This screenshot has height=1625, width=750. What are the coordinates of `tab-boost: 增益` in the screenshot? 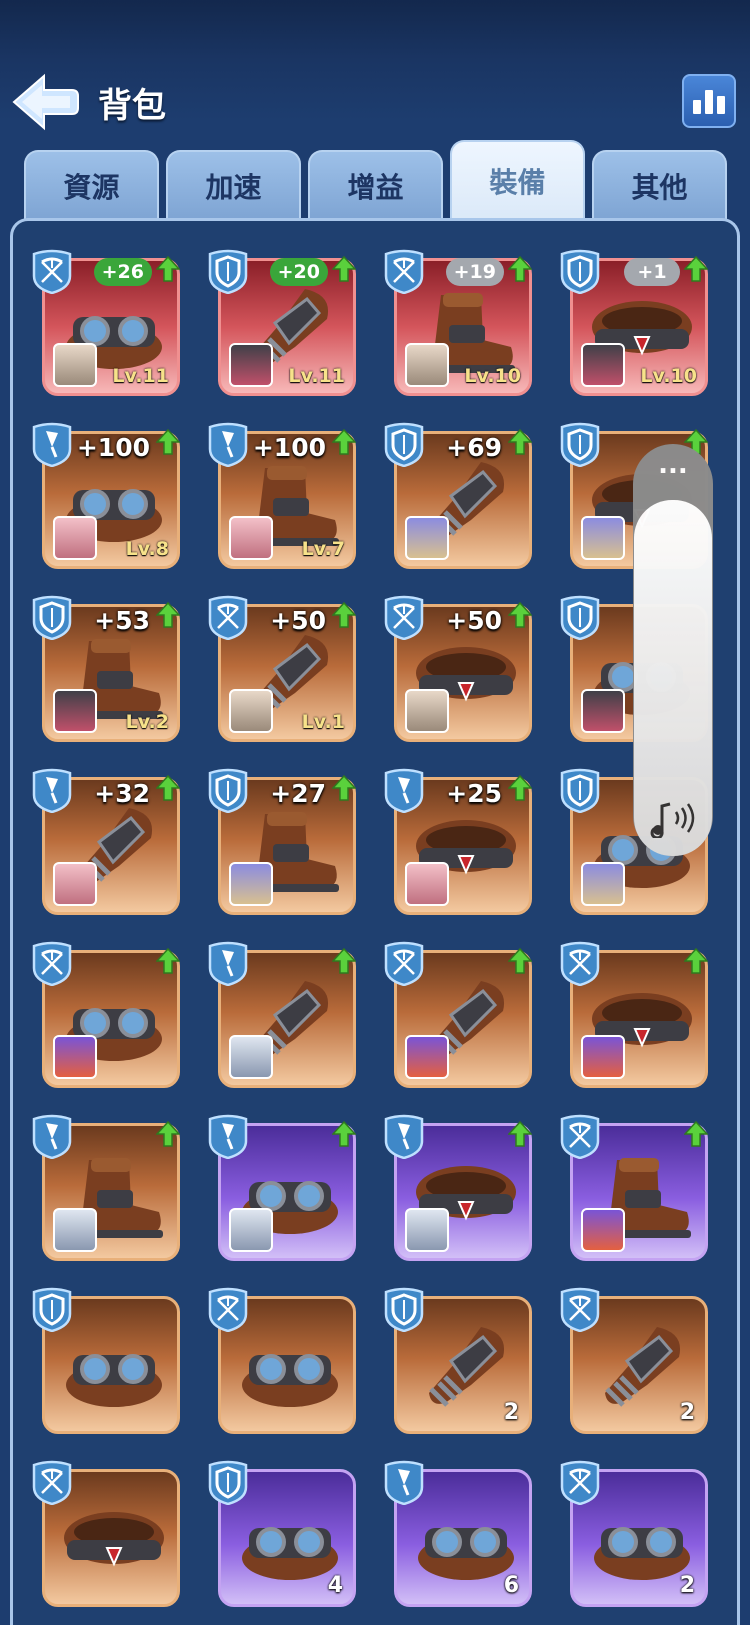 It's located at (375, 185).